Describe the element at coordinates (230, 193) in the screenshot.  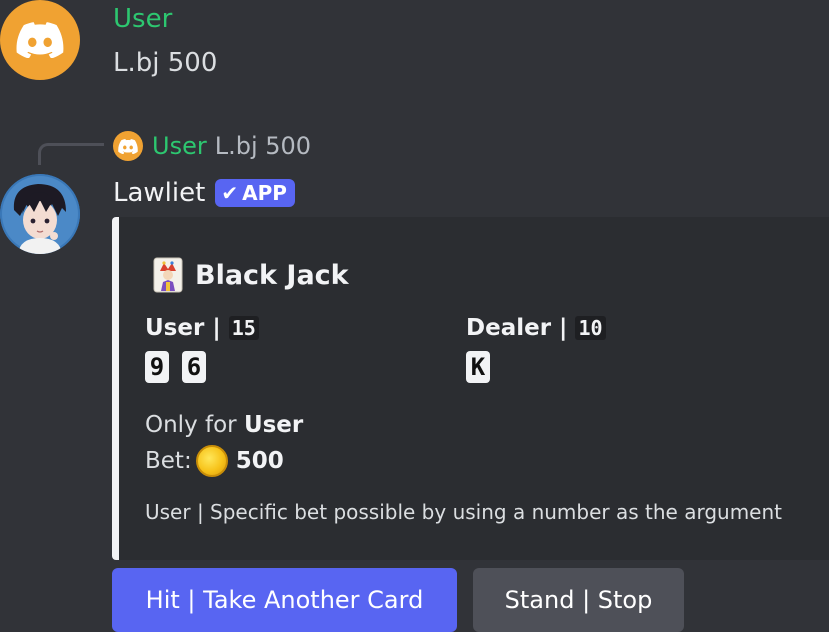
I see `checkmark-icon: ✔` at that location.